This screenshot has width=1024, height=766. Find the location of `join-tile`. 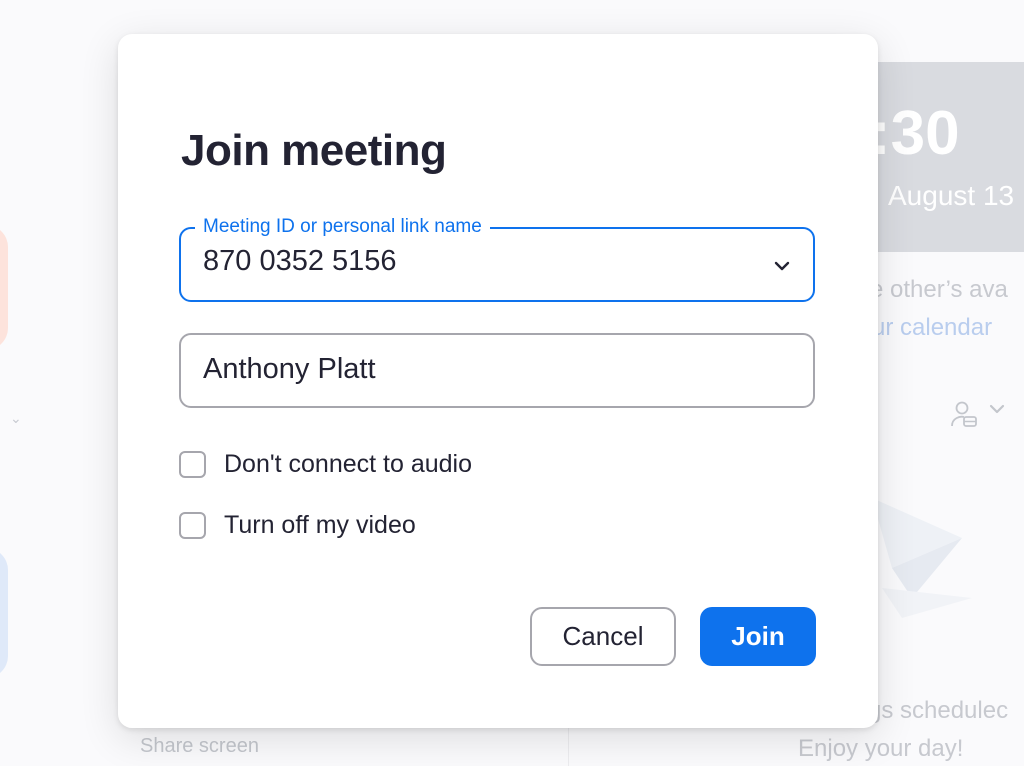

join-tile is located at coordinates (4, 613).